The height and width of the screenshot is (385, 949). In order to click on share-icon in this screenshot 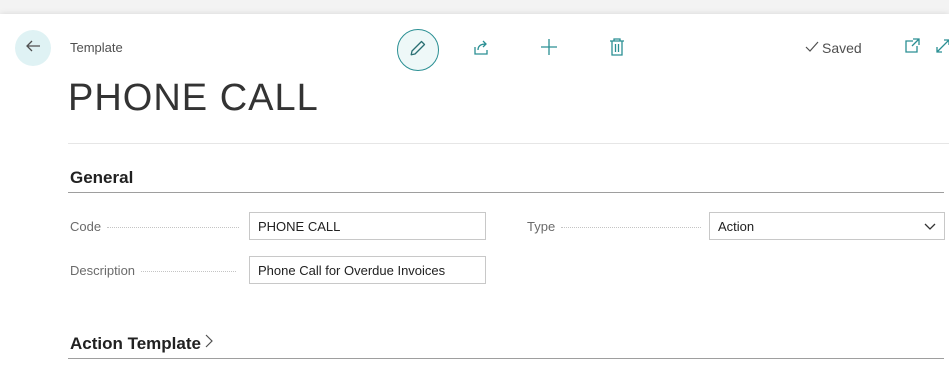, I will do `click(481, 50)`.